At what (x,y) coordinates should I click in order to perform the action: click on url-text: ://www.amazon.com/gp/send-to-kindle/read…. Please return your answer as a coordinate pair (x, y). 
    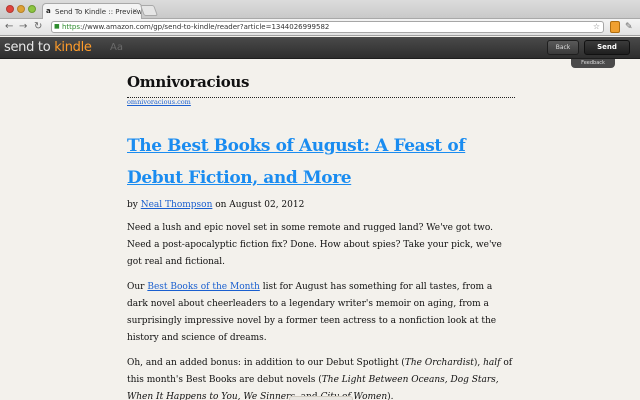
    Looking at the image, I should click on (205, 27).